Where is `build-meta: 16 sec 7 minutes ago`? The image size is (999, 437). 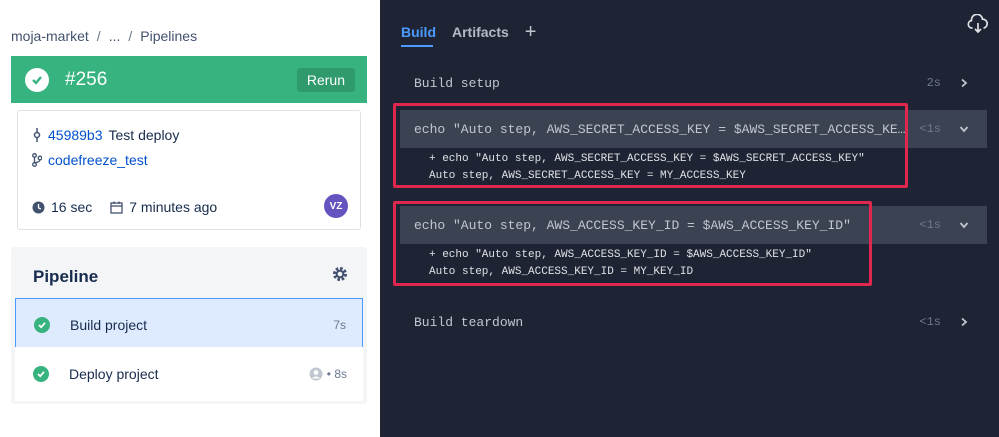
build-meta: 16 sec 7 minutes ago is located at coordinates (124, 207).